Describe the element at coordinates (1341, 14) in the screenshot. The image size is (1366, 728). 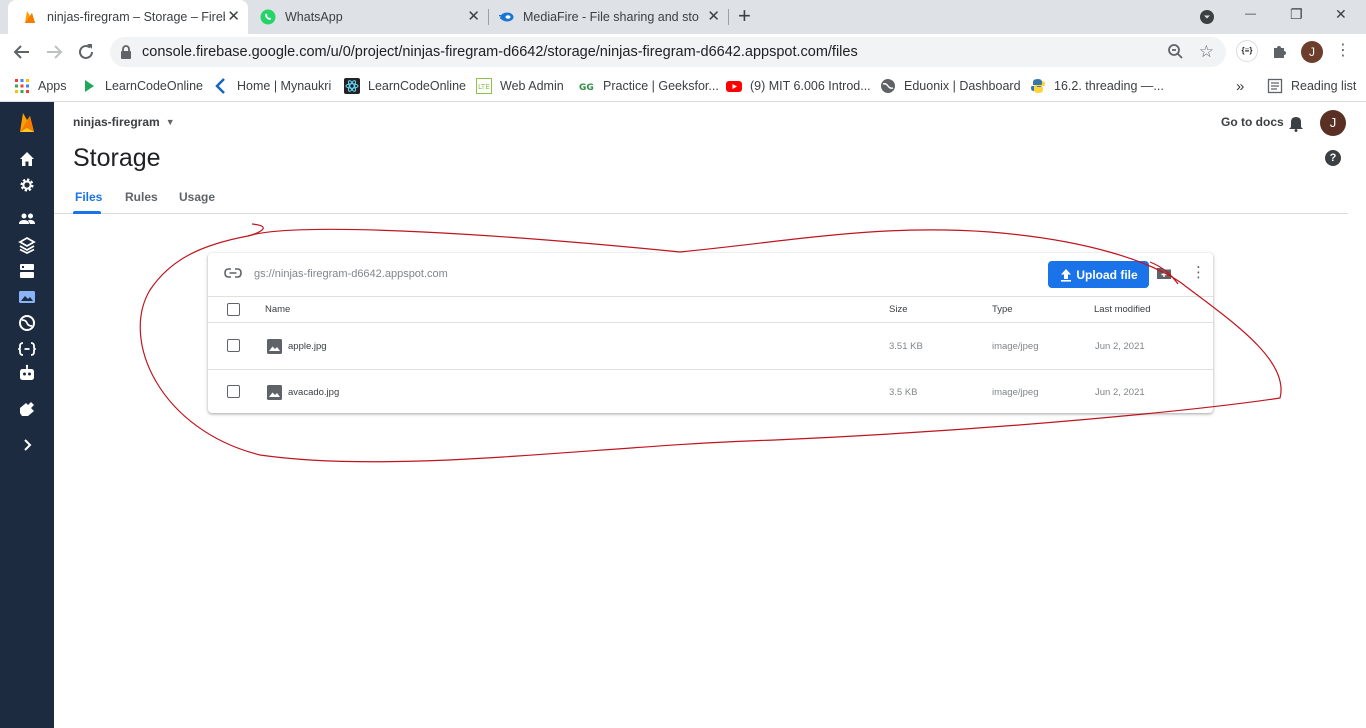
I see `window-close-button: ✕` at that location.